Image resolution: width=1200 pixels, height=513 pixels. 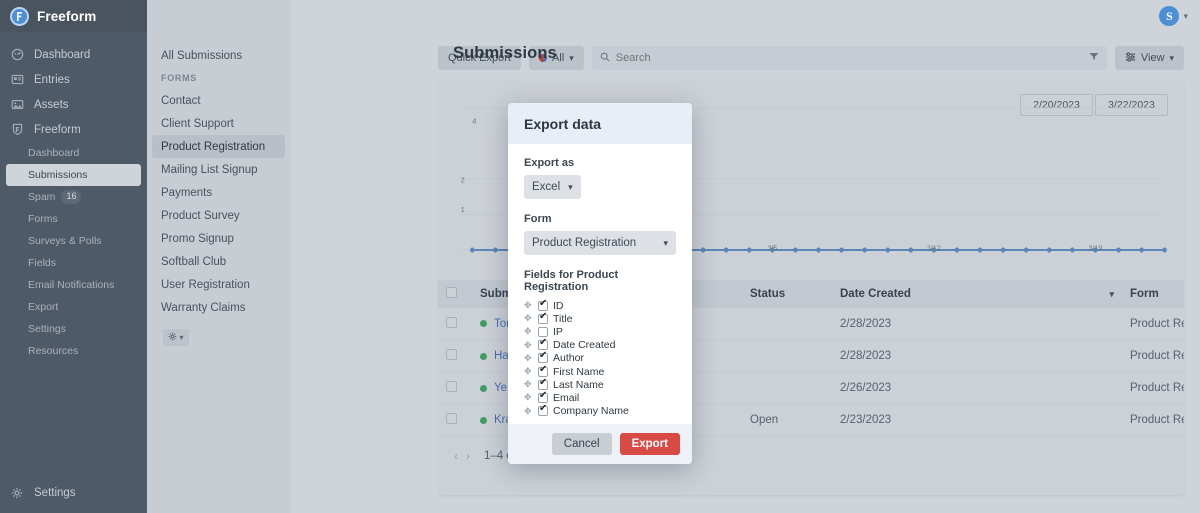 What do you see at coordinates (605, 58) in the screenshot?
I see `search-icon` at bounding box center [605, 58].